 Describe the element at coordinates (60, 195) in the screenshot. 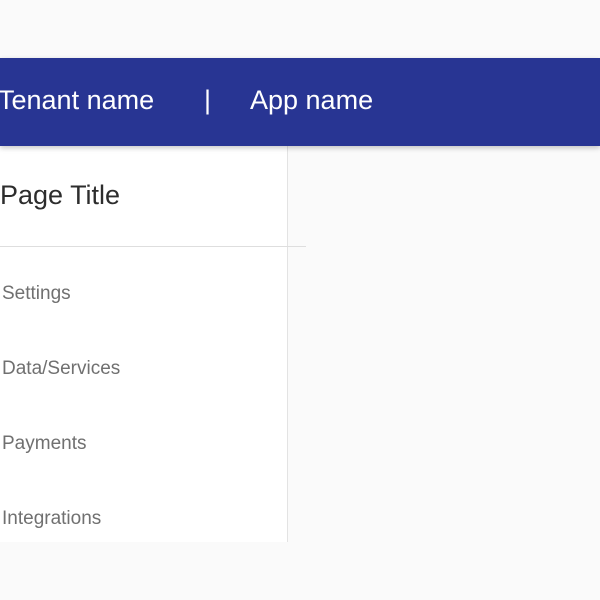

I see `page-title: Page Title` at that location.